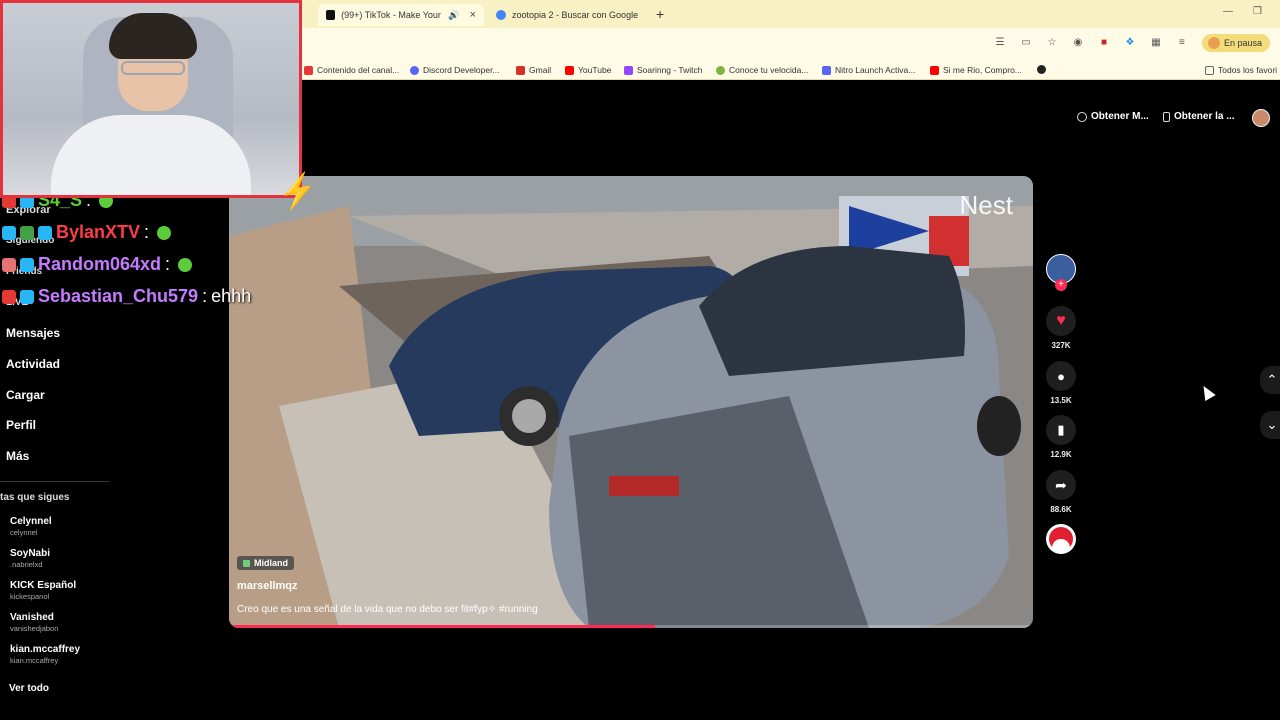  Describe the element at coordinates (1061, 376) in the screenshot. I see `comment-icon: ●` at that location.